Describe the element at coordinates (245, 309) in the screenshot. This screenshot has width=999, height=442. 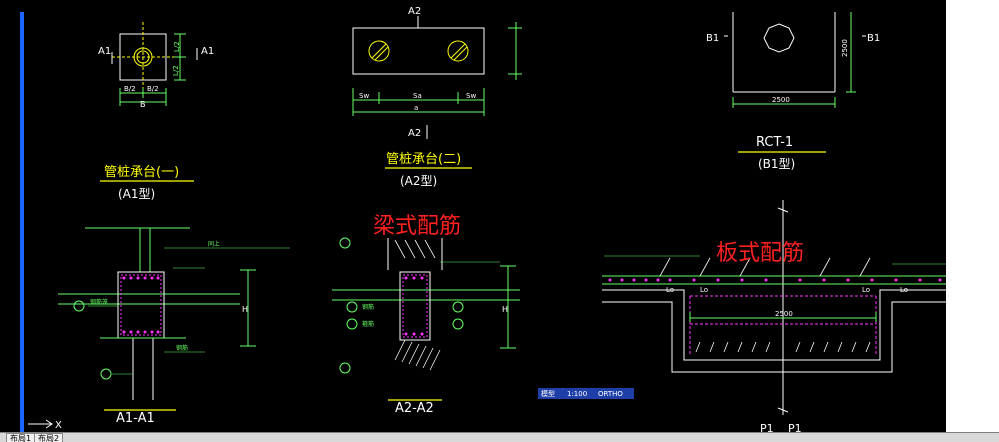
I see `a1-dim-h: H` at that location.